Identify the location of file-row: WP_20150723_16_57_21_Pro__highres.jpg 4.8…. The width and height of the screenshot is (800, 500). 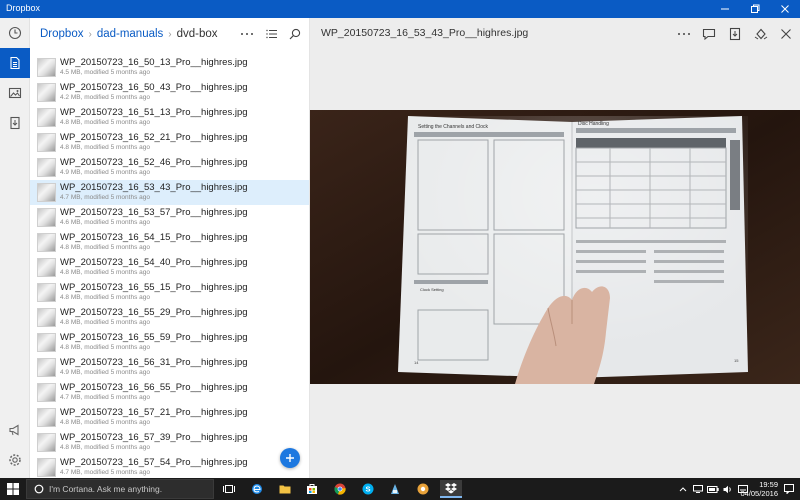
(169, 417).